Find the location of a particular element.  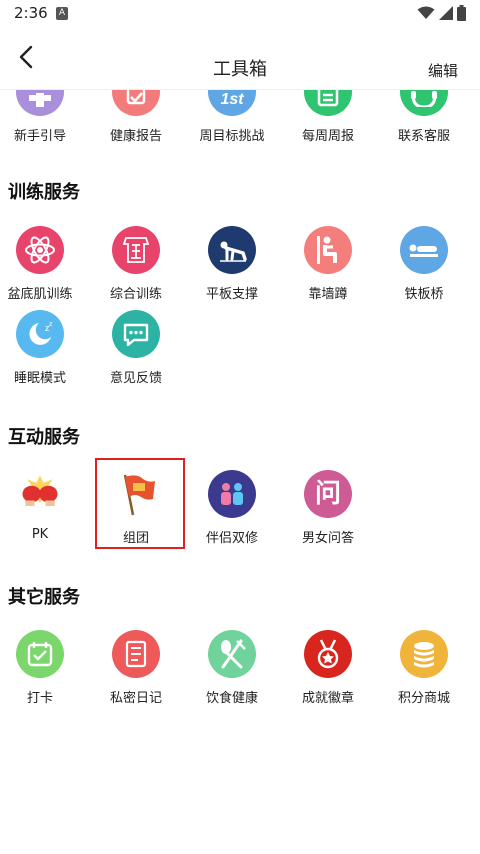

status-time: 2:36 is located at coordinates (31, 13).